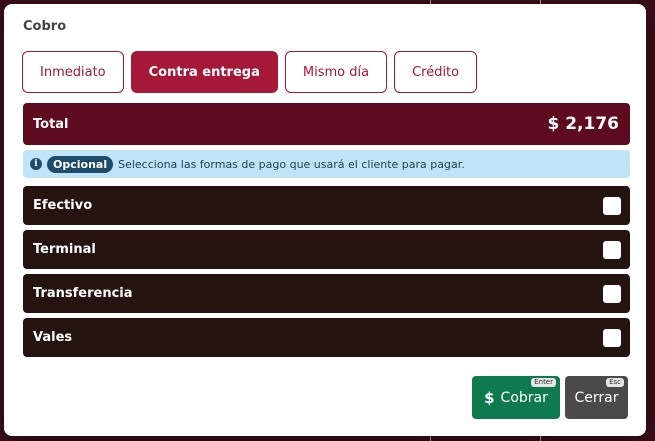 This screenshot has height=441, width=655. What do you see at coordinates (436, 72) in the screenshot?
I see `tab-credito: Crédito` at bounding box center [436, 72].